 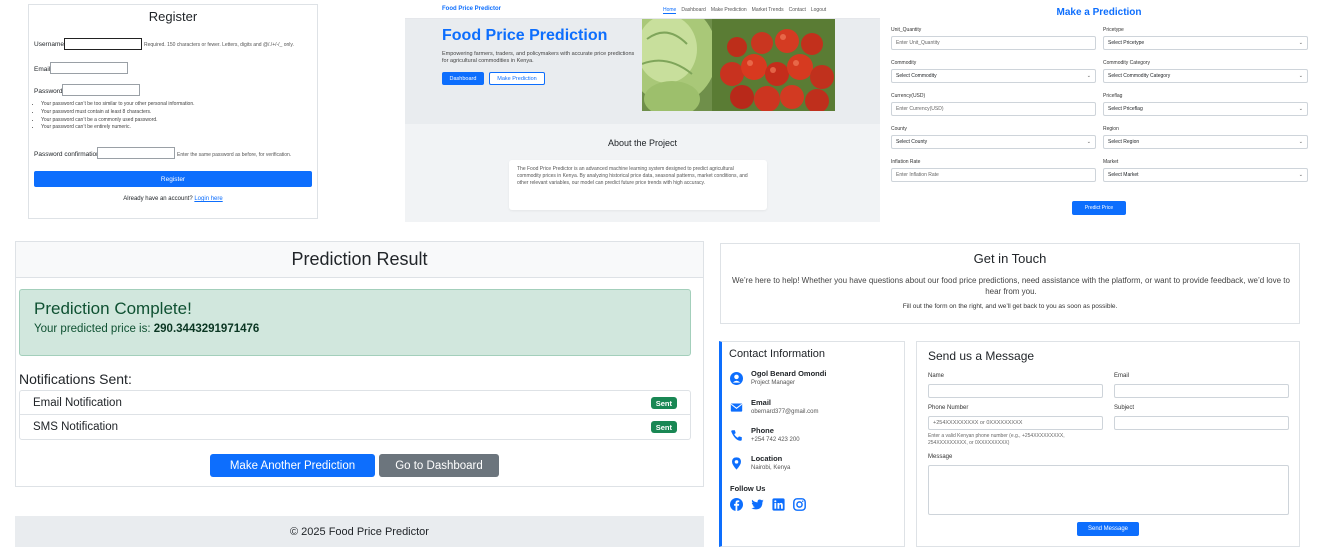 I want to click on make-another-prediction-button: Make Another Prediction, so click(x=292, y=465).